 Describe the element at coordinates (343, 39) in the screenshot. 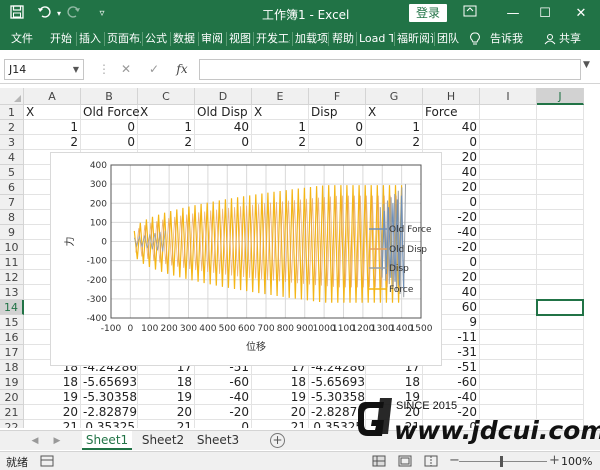

I see `tab-help: 帮助` at that location.